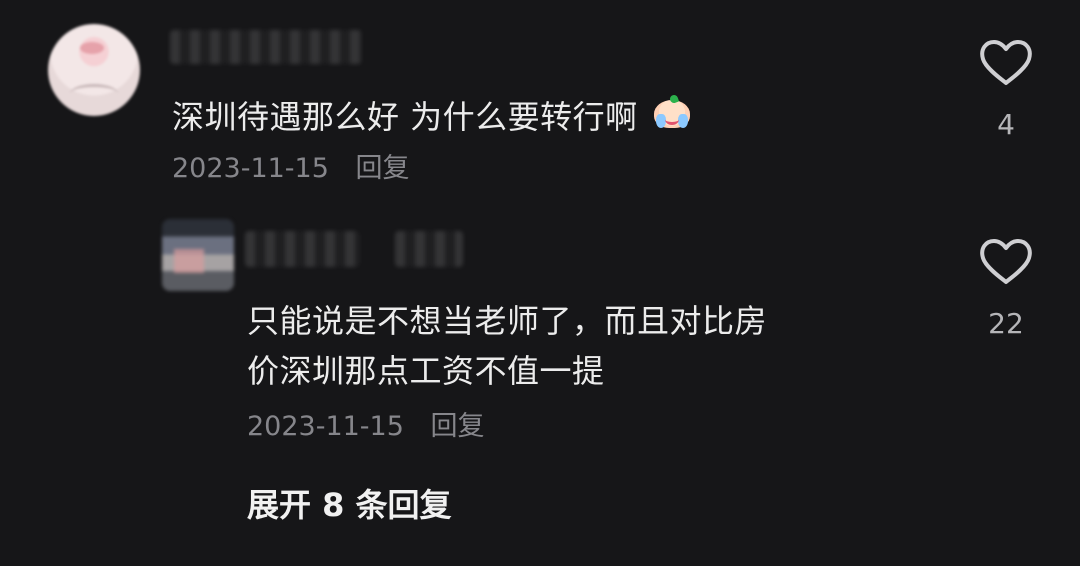  I want to click on reply-meta: 2023-11-15 回复, so click(366, 427).